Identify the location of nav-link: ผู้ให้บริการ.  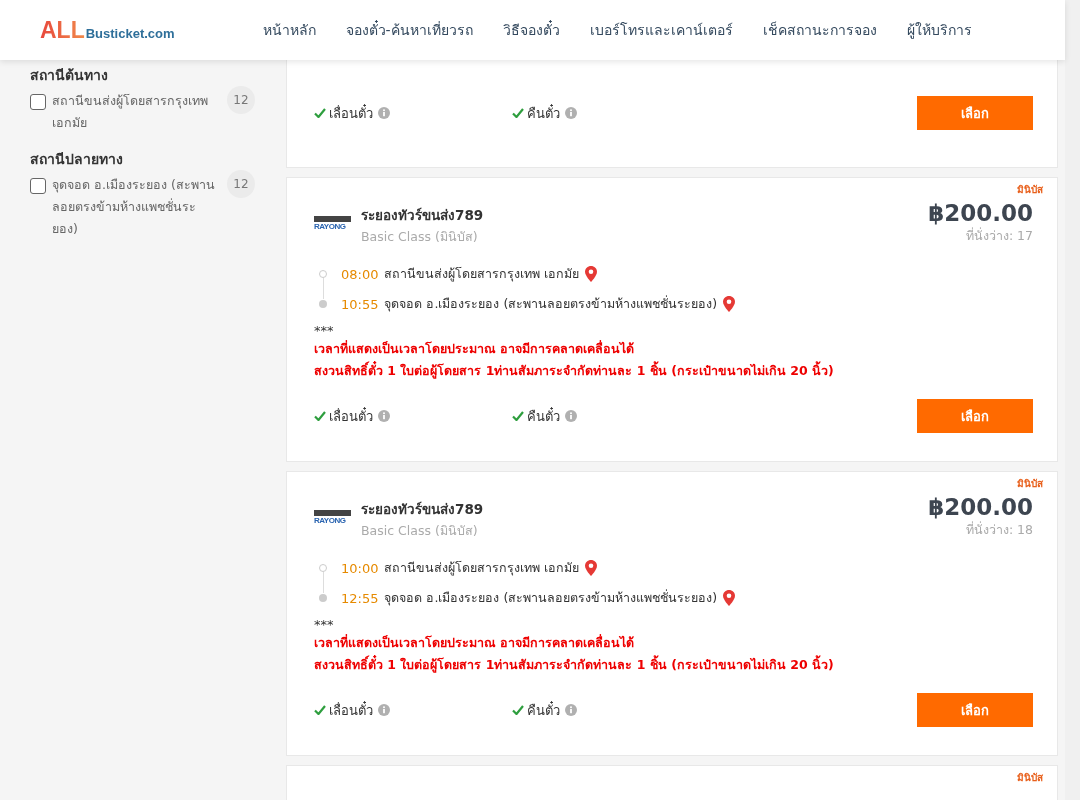
(939, 30).